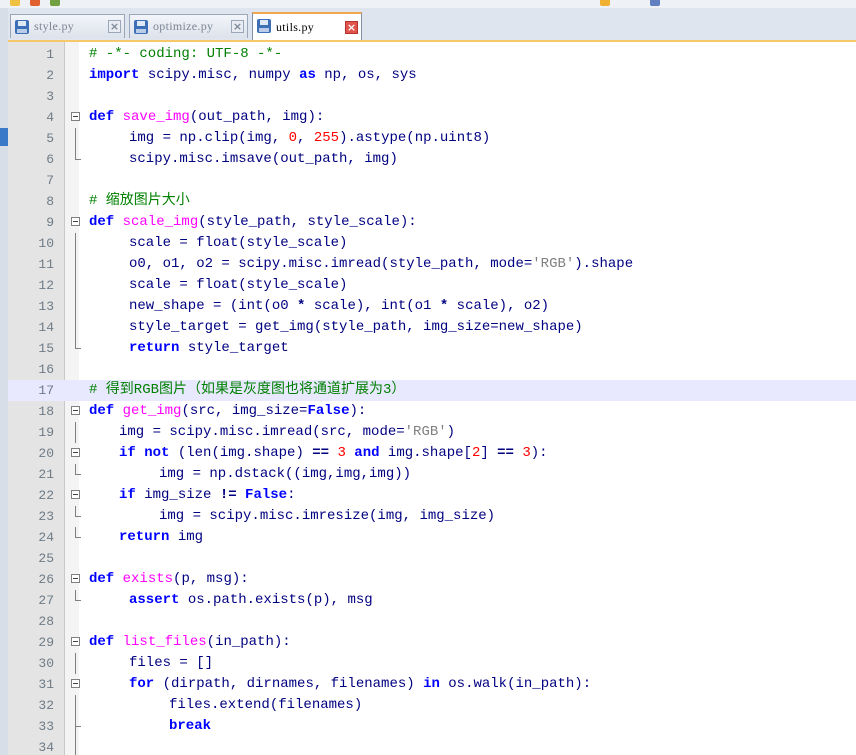  What do you see at coordinates (67, 26) in the screenshot?
I see `tab-style-py: style.py ×` at bounding box center [67, 26].